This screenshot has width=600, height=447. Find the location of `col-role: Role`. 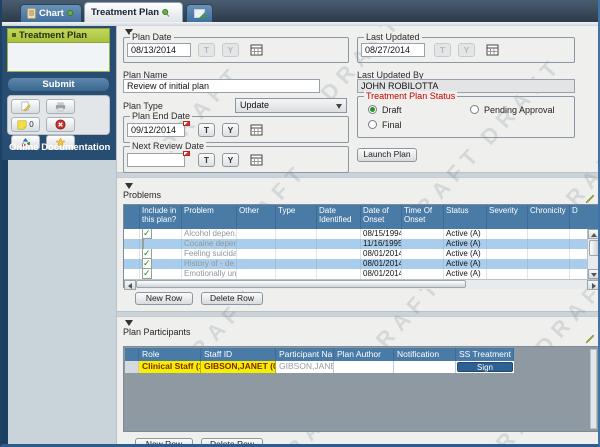

col-role: Role is located at coordinates (170, 354).